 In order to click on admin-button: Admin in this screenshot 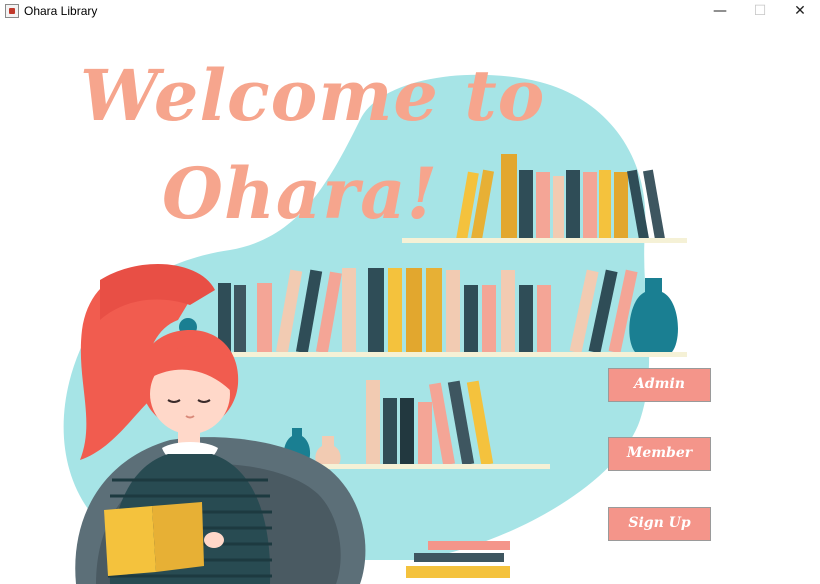, I will do `click(659, 385)`.